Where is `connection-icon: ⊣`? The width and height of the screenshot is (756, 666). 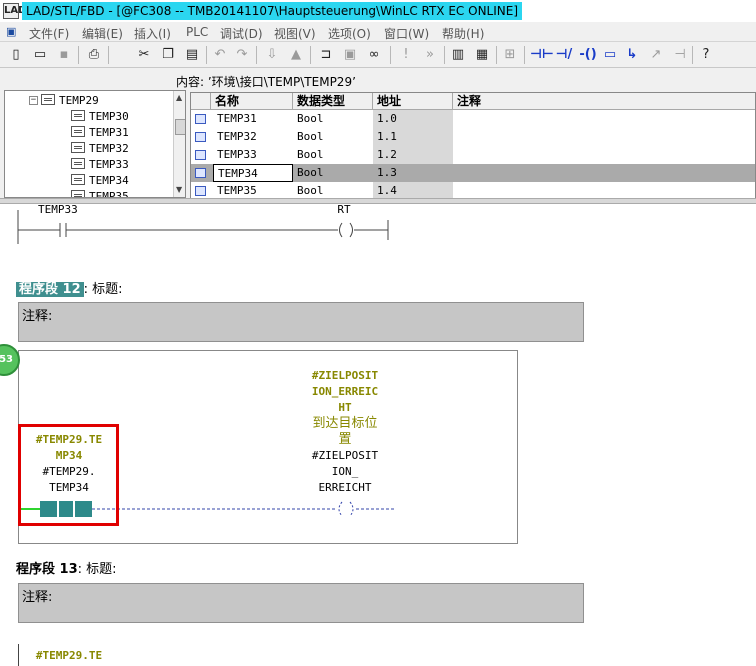
connection-icon: ⊣ is located at coordinates (680, 55).